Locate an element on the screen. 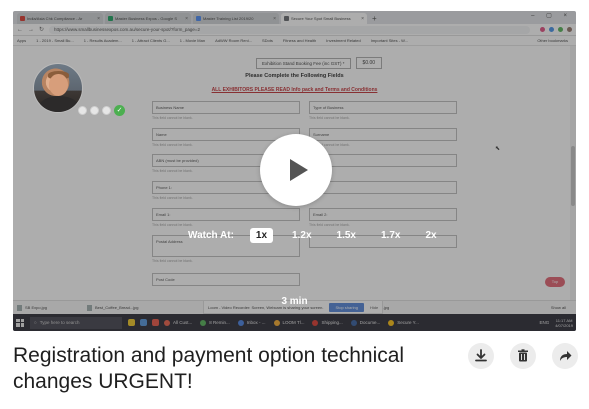 The height and width of the screenshot is (409, 589). play-button is located at coordinates (296, 170).